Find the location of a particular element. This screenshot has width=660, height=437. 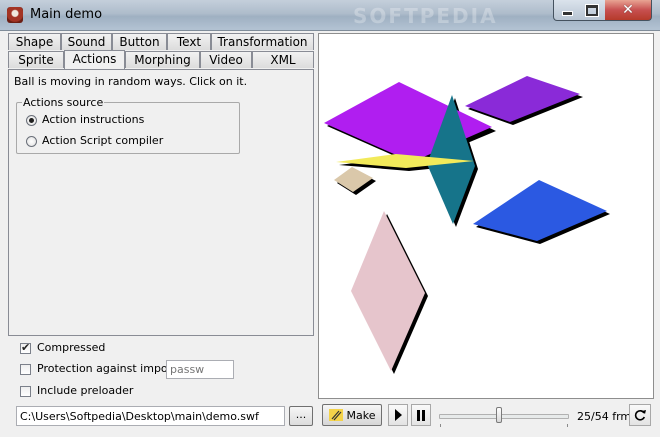

tab-actions: Actions is located at coordinates (94, 59).